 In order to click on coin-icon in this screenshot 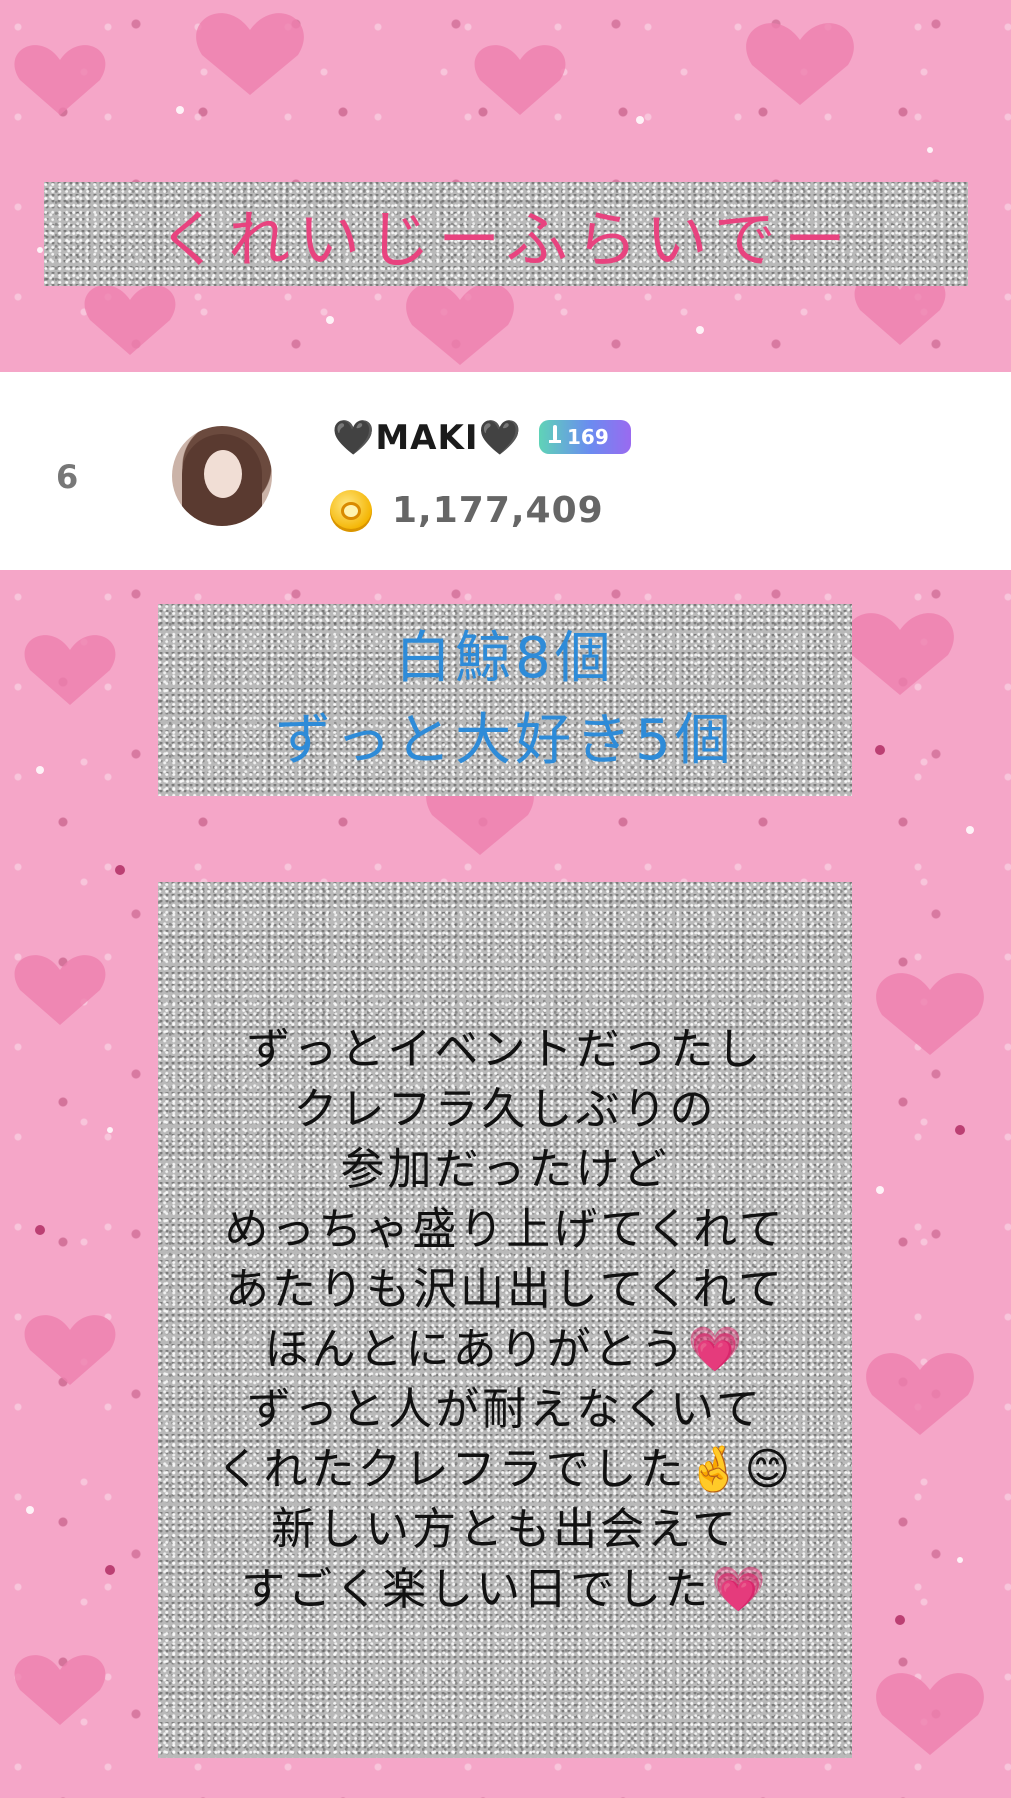, I will do `click(351, 511)`.